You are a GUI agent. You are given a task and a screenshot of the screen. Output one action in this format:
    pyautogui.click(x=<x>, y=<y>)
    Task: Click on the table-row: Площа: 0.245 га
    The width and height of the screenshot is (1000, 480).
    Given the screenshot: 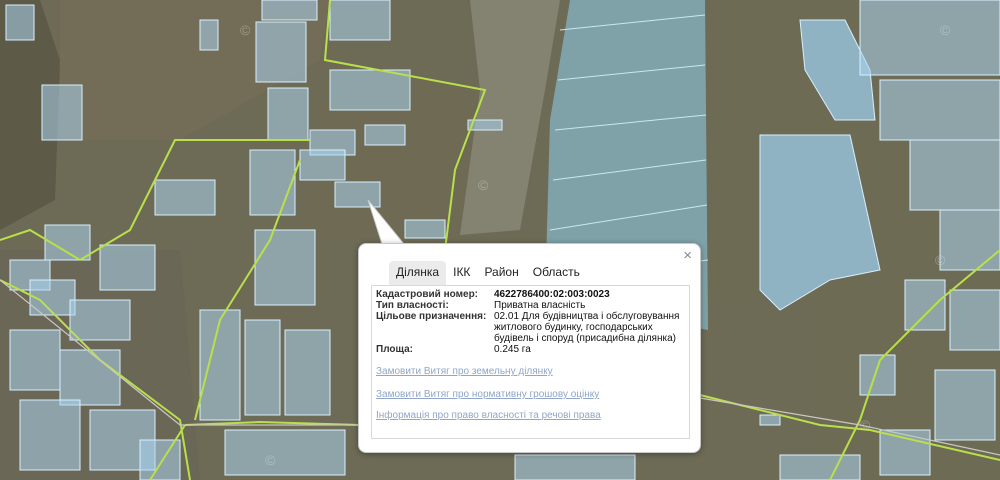 What is the action you would take?
    pyautogui.click(x=530, y=349)
    